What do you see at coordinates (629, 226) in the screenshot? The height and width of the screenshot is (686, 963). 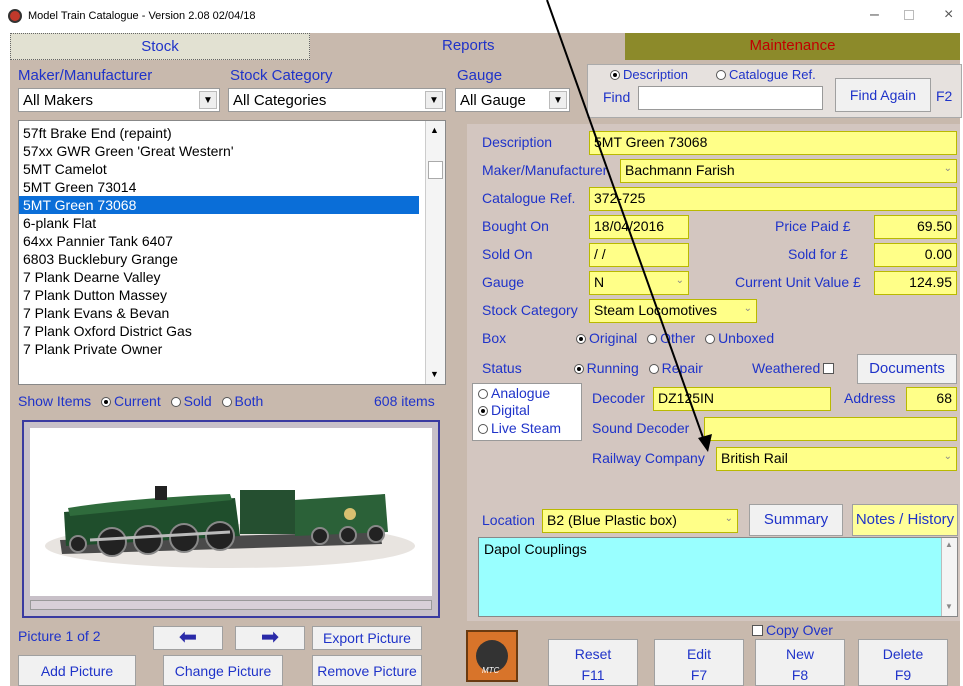 I see `annotation-arrow` at bounding box center [629, 226].